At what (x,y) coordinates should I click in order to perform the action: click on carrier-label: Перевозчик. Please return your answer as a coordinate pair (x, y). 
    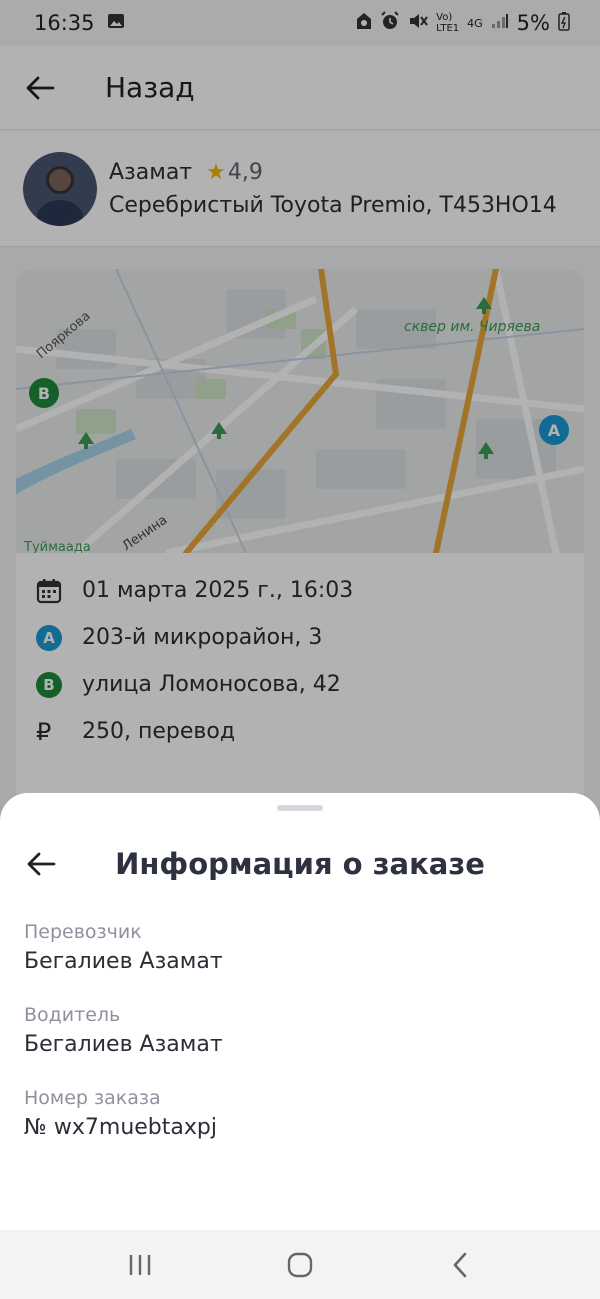
    Looking at the image, I should click on (83, 932).